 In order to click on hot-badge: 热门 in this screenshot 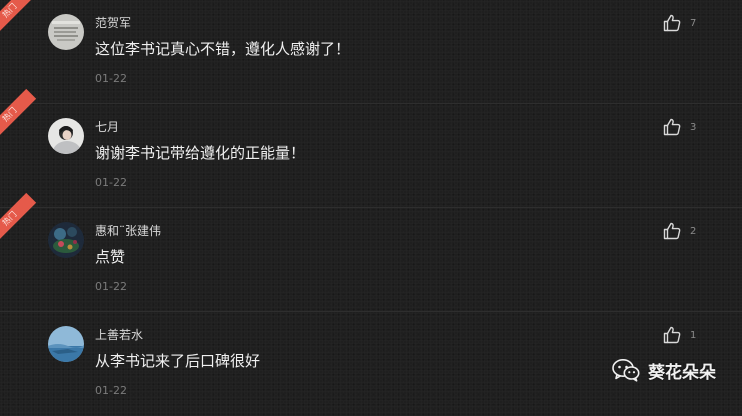, I will do `click(18, 19)`.